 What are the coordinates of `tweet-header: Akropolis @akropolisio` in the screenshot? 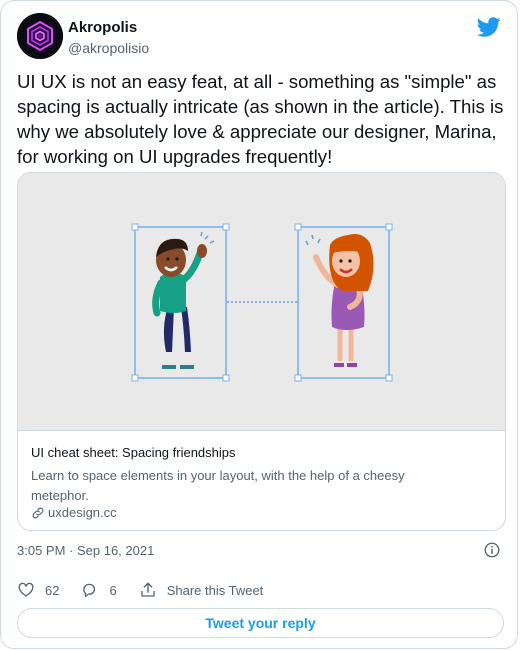 It's located at (259, 37).